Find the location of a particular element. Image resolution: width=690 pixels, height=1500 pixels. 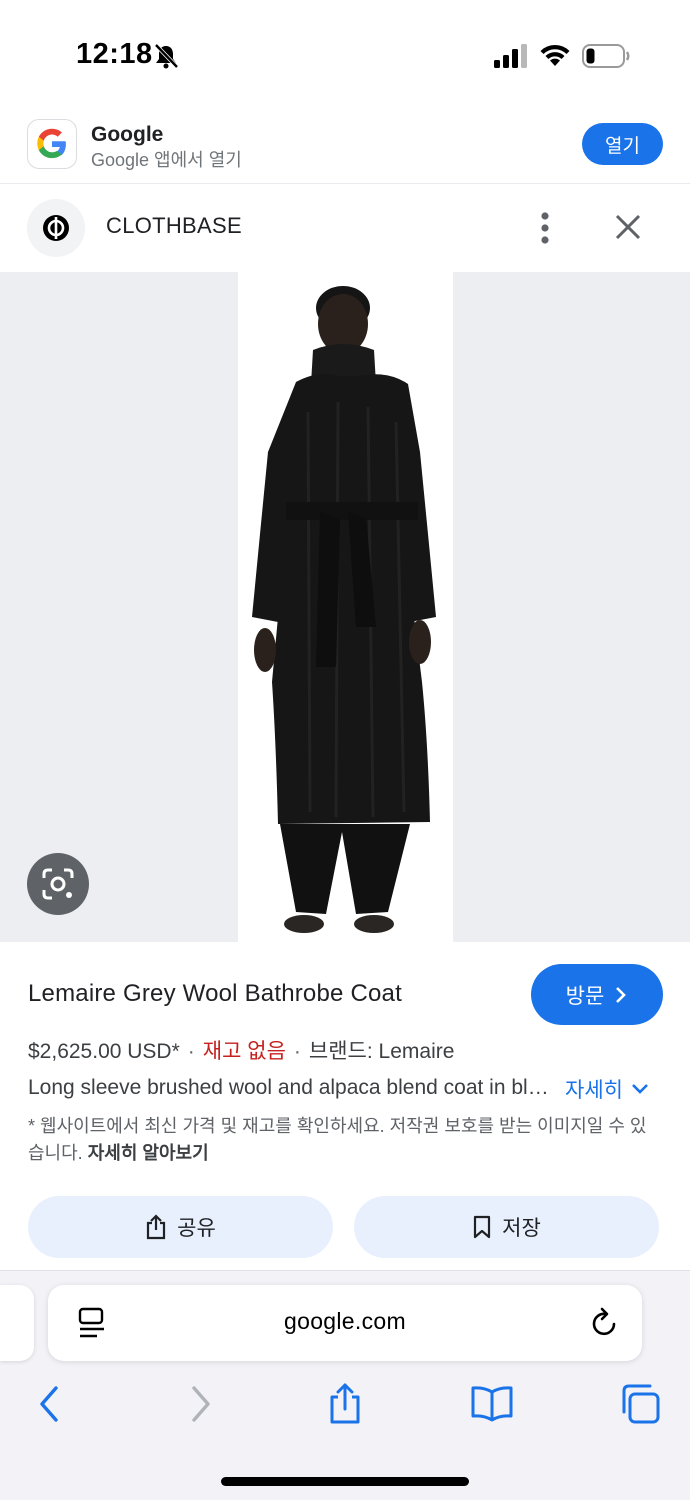

lens-icon is located at coordinates (58, 884).